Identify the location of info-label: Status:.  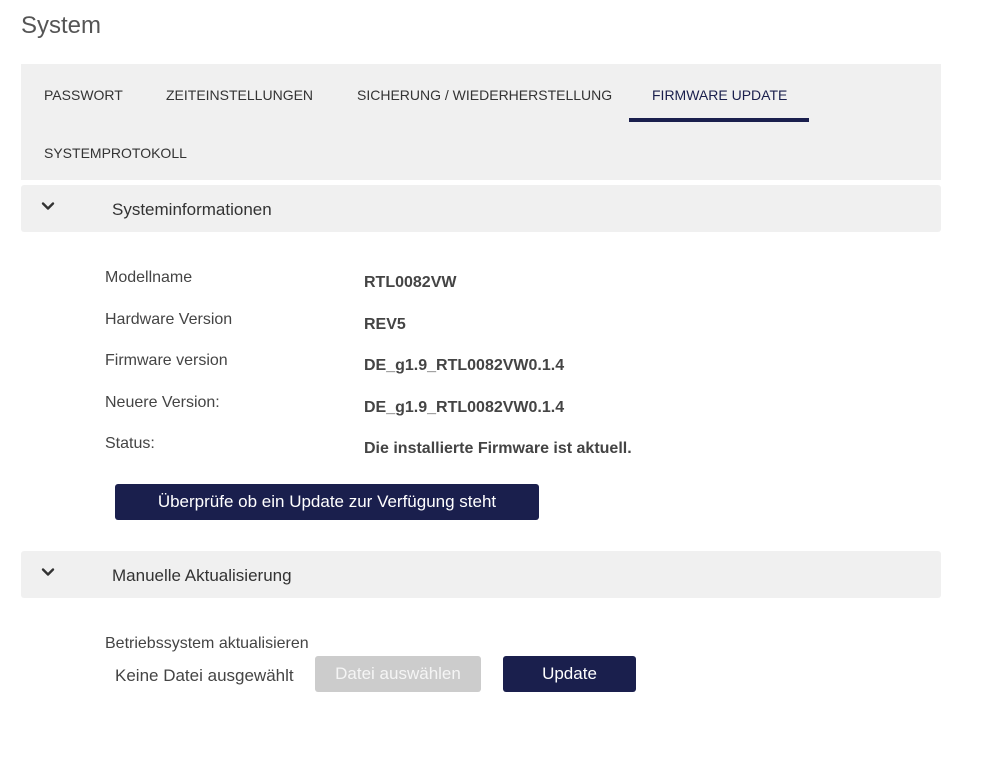
(130, 443).